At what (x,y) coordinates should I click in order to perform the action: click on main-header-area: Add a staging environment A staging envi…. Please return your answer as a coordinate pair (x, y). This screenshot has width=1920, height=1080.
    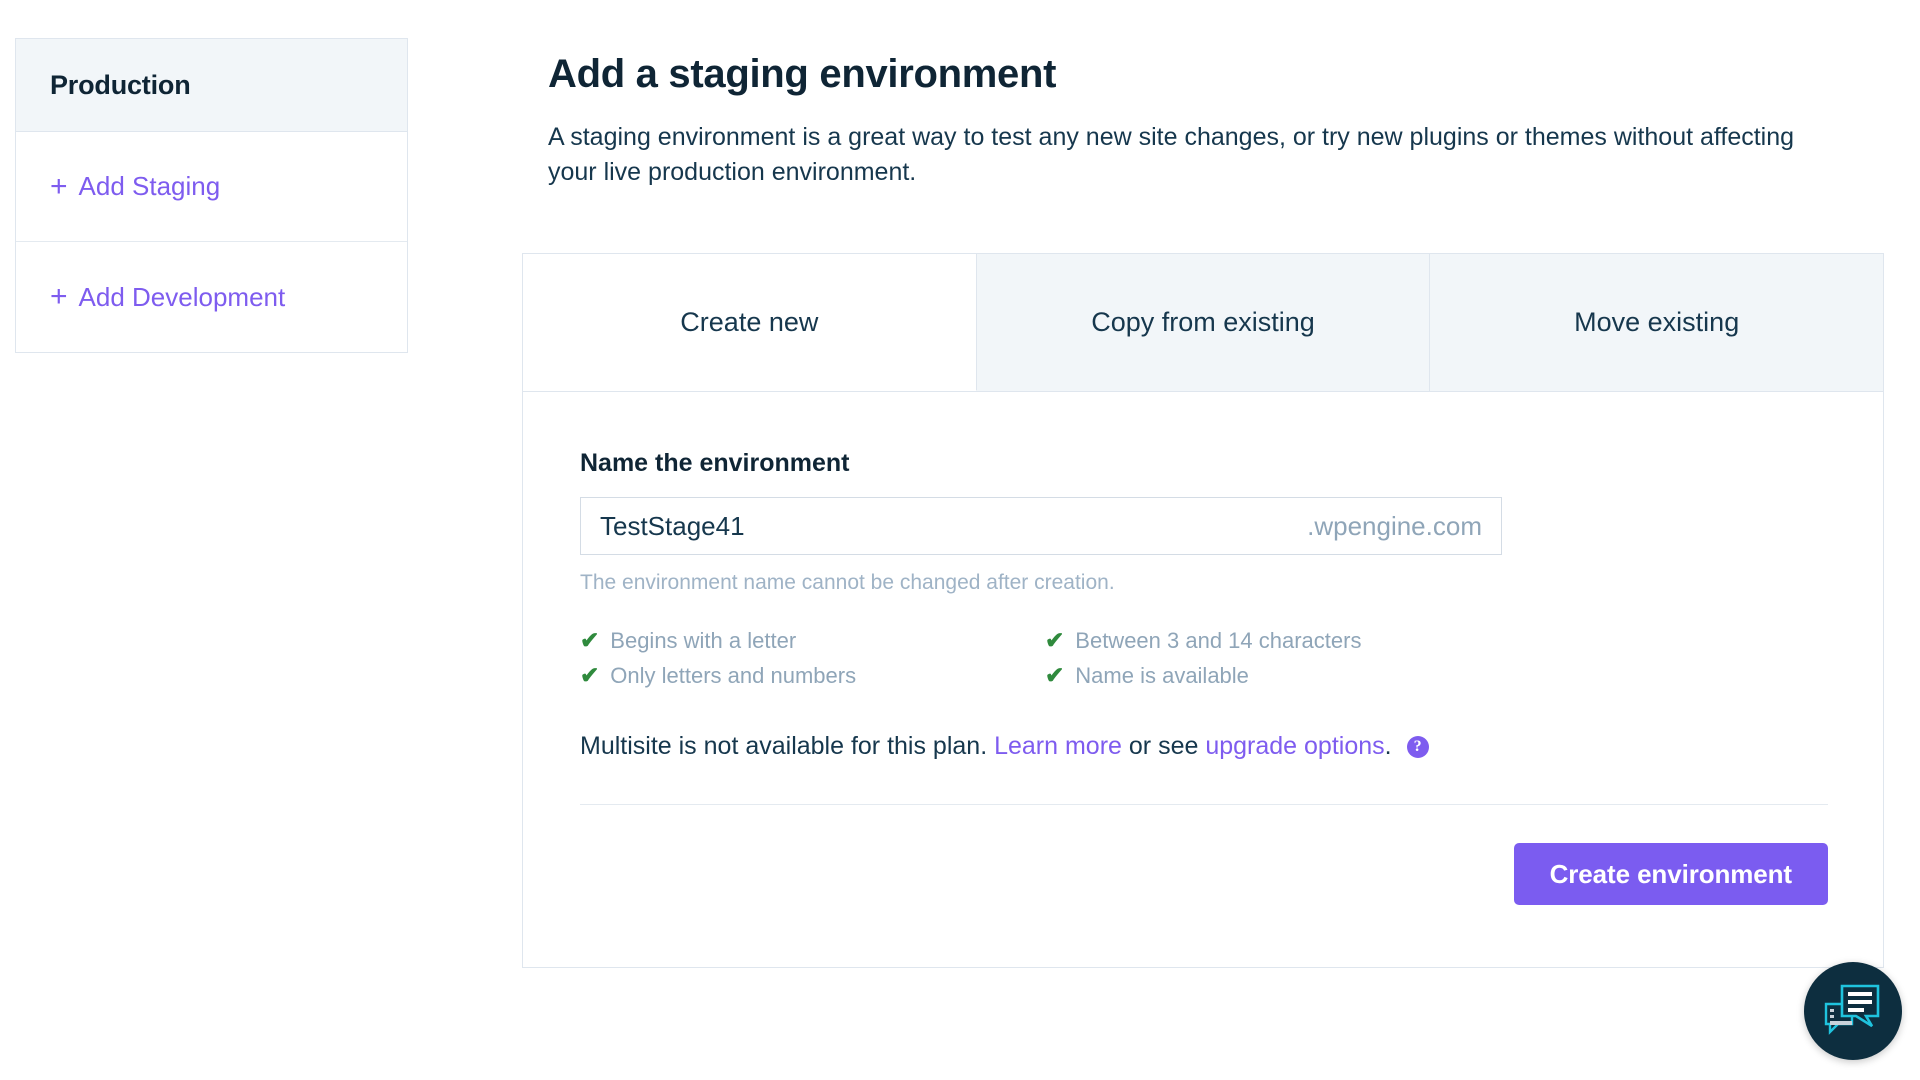
    Looking at the image, I should click on (1218, 94).